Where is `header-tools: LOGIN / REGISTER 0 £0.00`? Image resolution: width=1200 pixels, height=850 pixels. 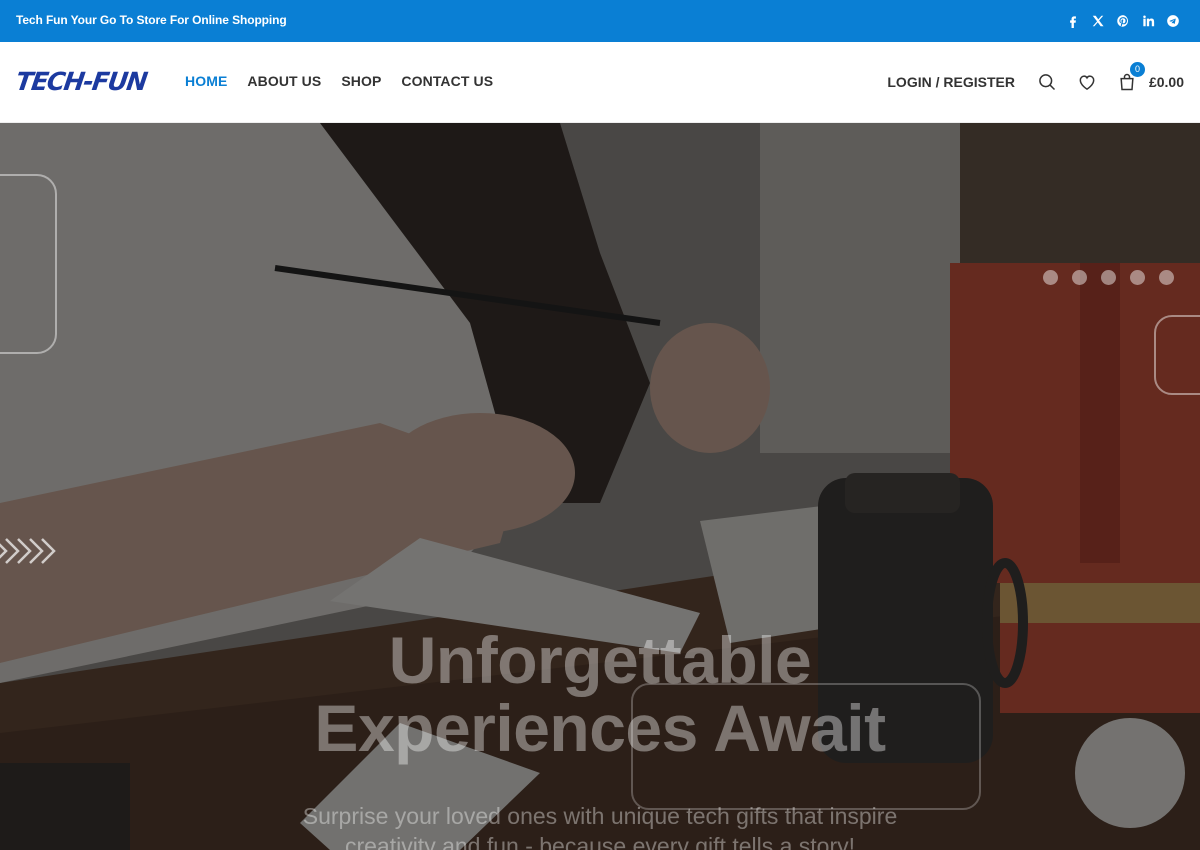 header-tools: LOGIN / REGISTER 0 £0.00 is located at coordinates (1035, 78).